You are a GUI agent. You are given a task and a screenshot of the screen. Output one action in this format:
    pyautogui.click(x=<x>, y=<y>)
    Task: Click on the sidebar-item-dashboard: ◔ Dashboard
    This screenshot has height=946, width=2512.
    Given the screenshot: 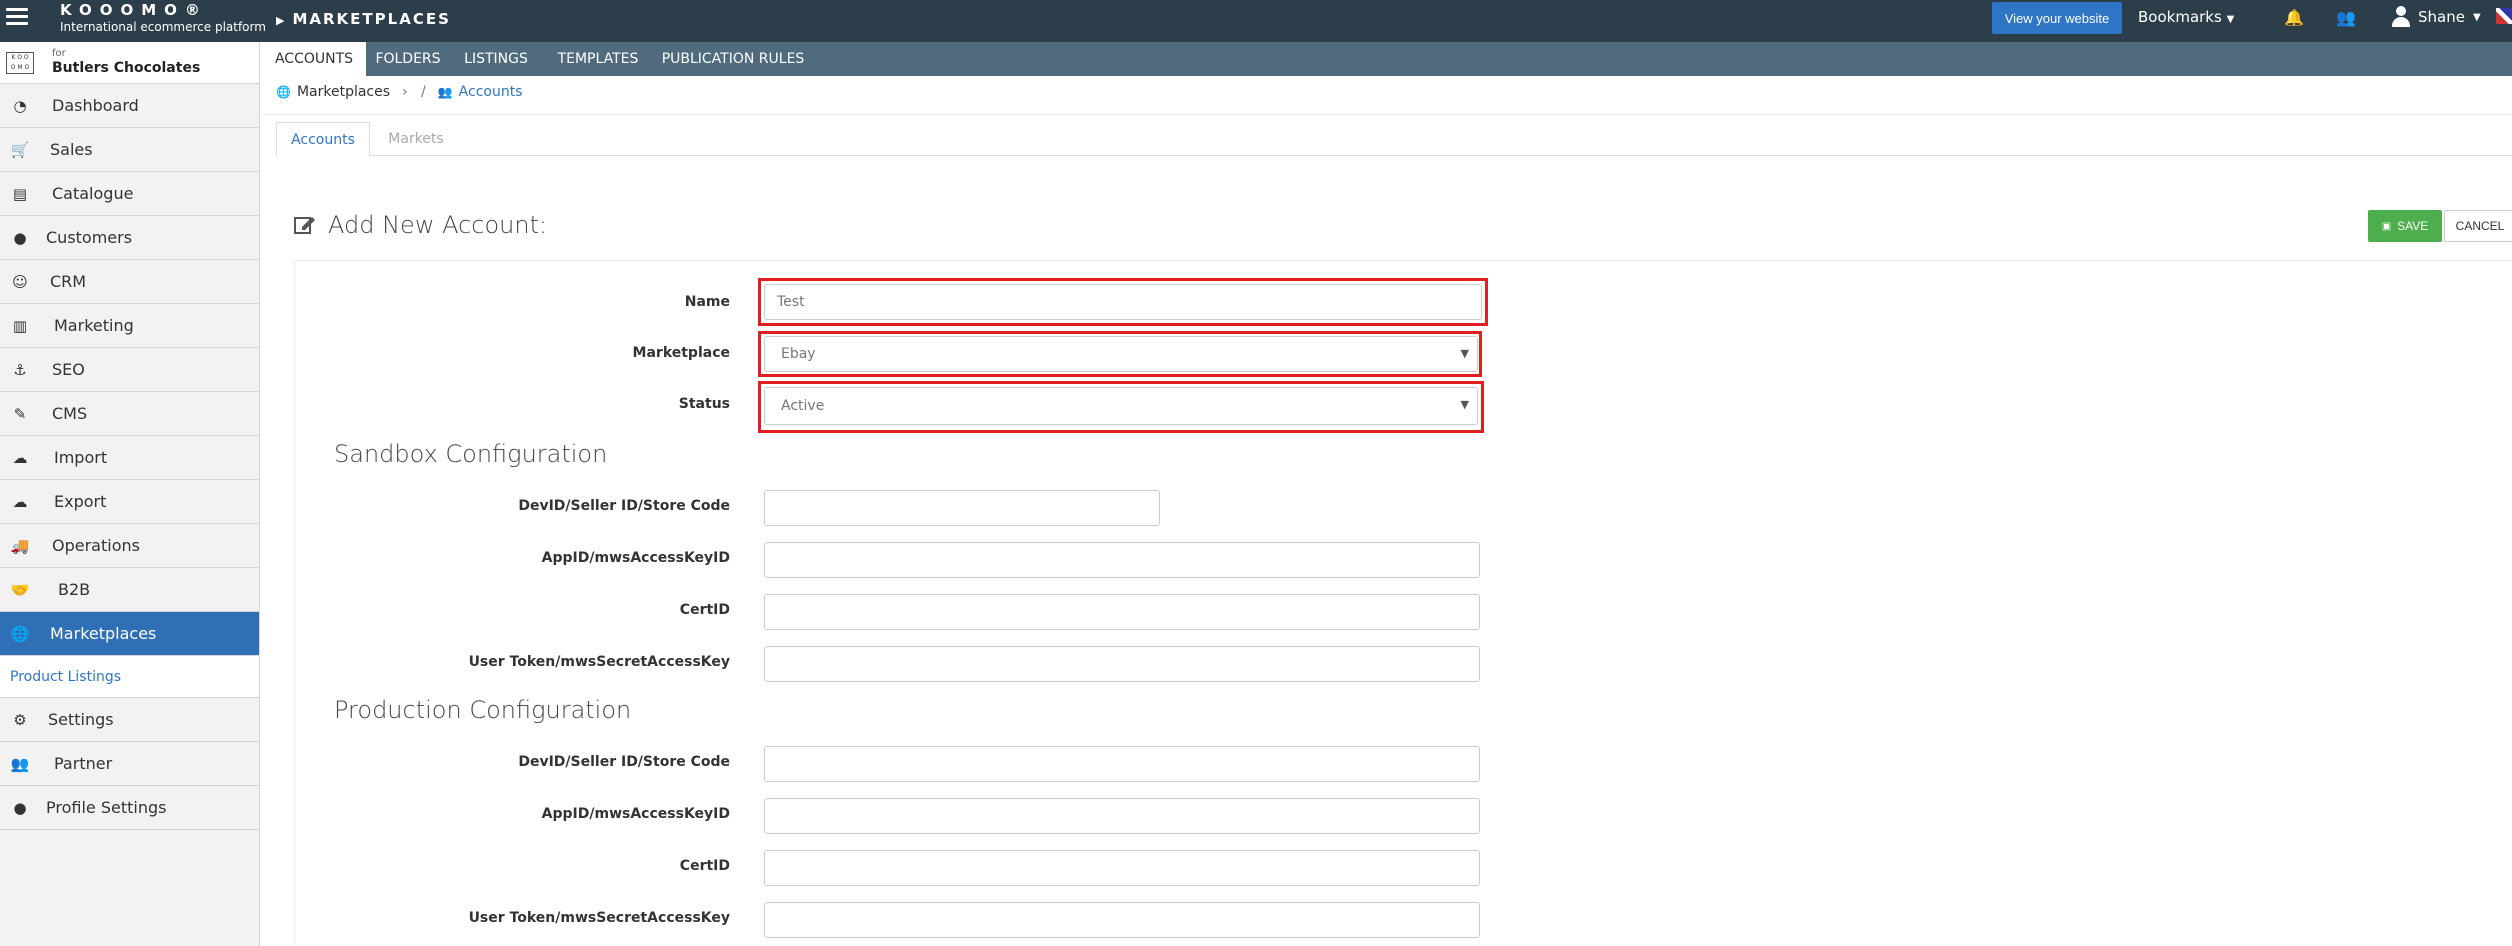 What is the action you would take?
    pyautogui.click(x=129, y=106)
    